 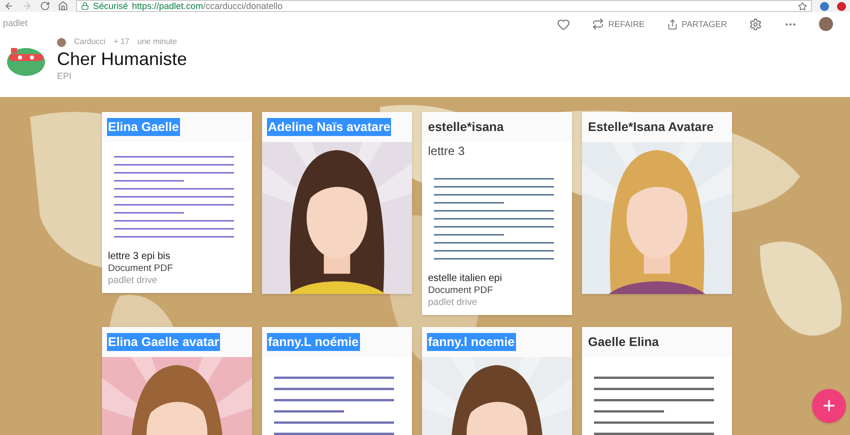 What do you see at coordinates (598, 24) in the screenshot?
I see `repeat-icon` at bounding box center [598, 24].